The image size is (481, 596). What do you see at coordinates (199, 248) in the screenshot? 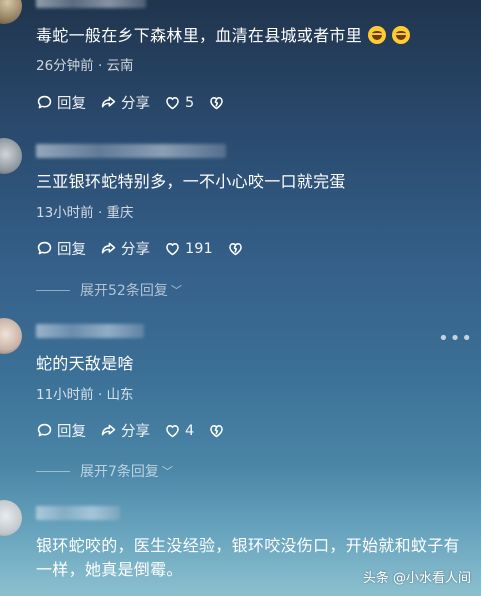
I see `like-count: 191` at bounding box center [199, 248].